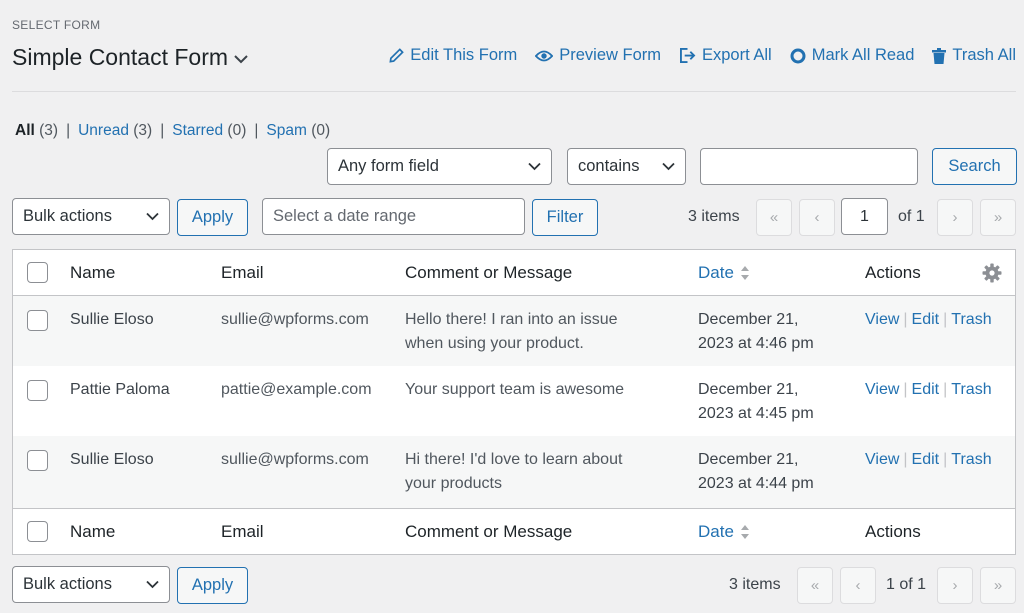 This screenshot has height=613, width=1024. I want to click on gear-icon, so click(992, 273).